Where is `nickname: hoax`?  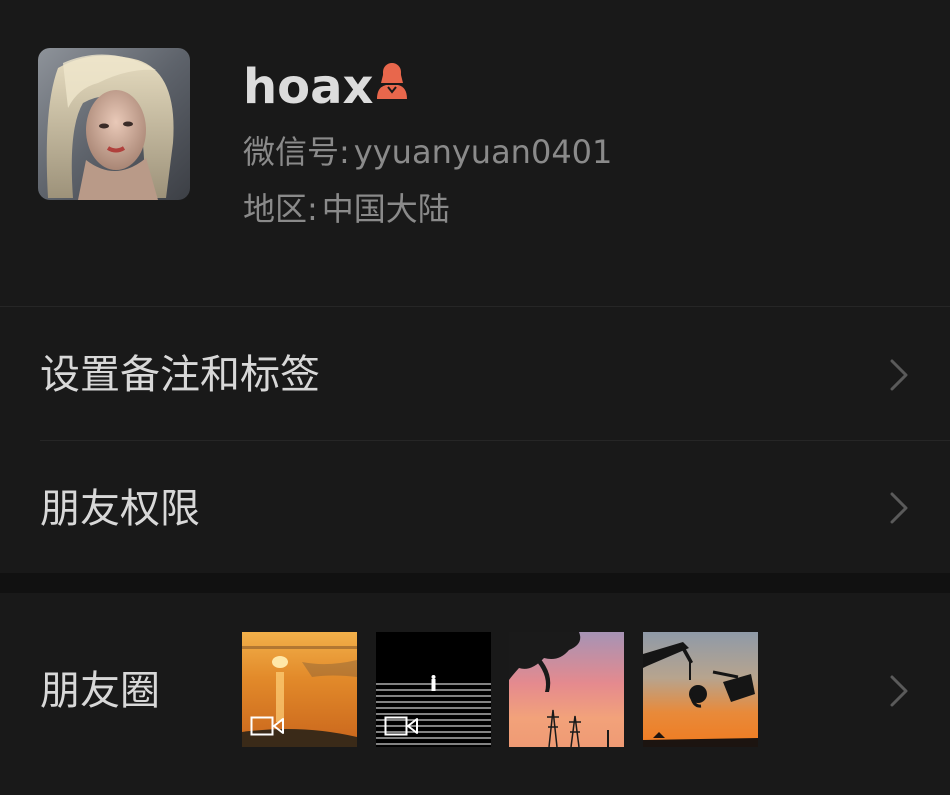 nickname: hoax is located at coordinates (308, 87).